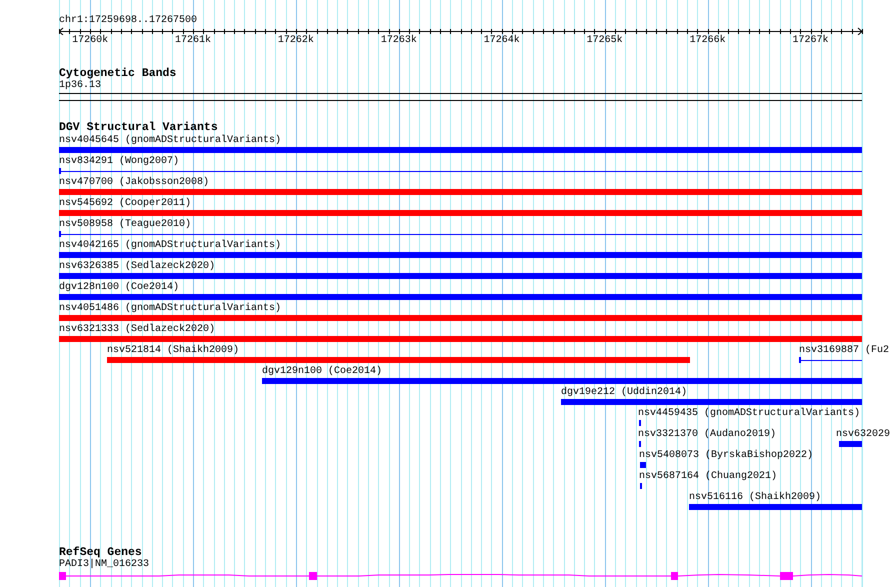 This screenshot has width=890, height=587. I want to click on variant-label: nsv4051486 (gnomADStructuralVariants), so click(170, 308).